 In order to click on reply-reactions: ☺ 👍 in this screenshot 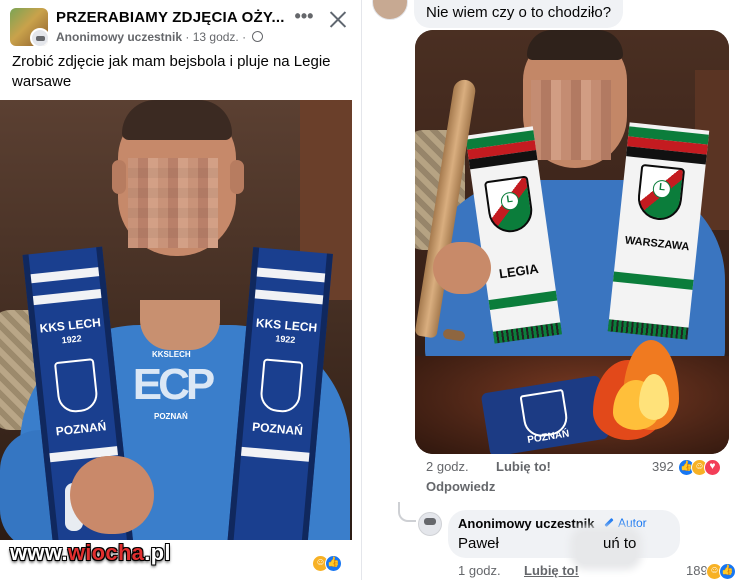, I will do `click(724, 571)`.